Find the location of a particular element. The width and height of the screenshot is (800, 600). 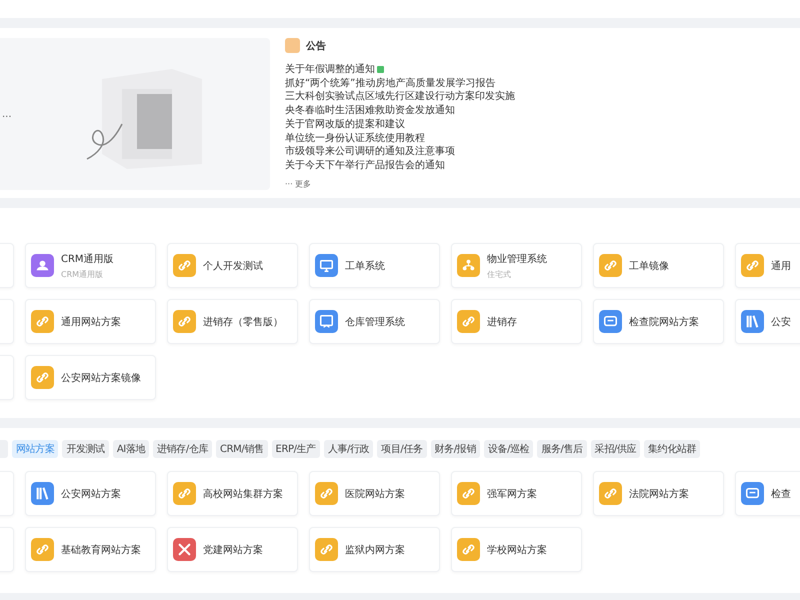

app-card: 物业管理系统 住宅式 is located at coordinates (516, 265).